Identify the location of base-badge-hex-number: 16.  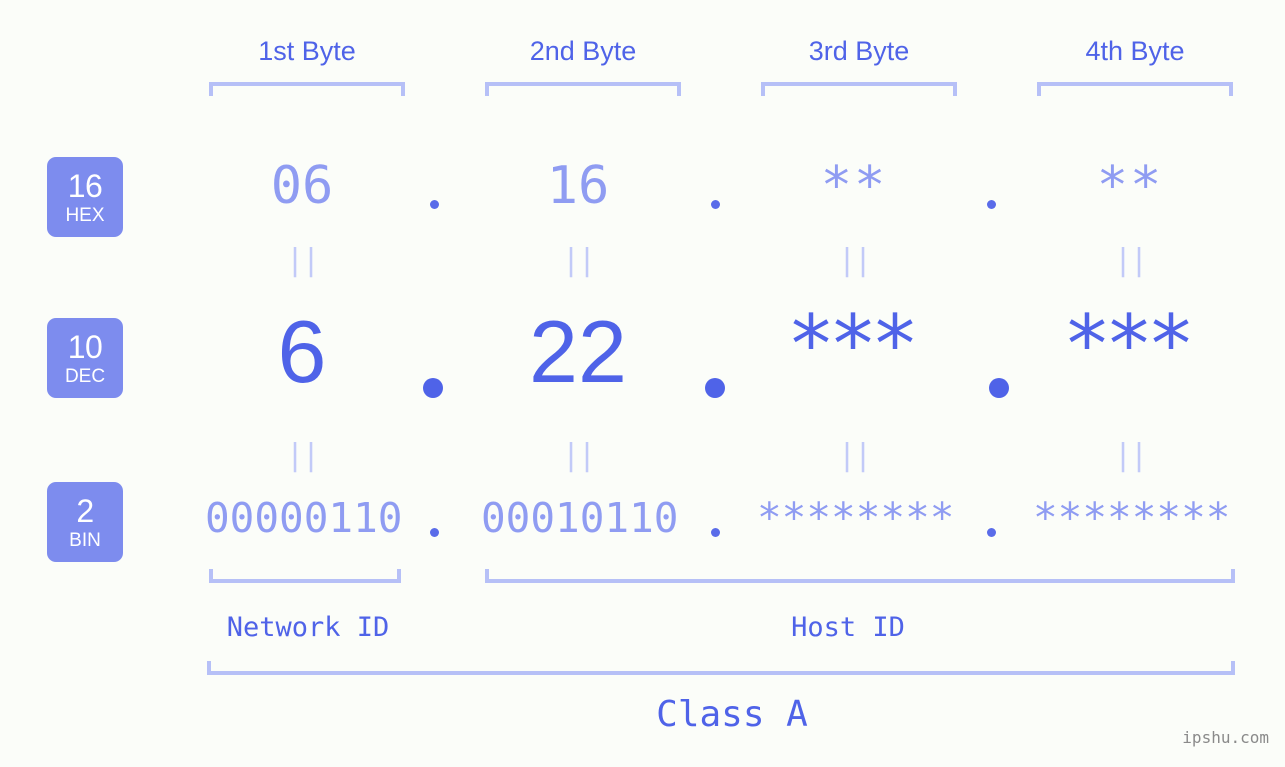
(85, 185).